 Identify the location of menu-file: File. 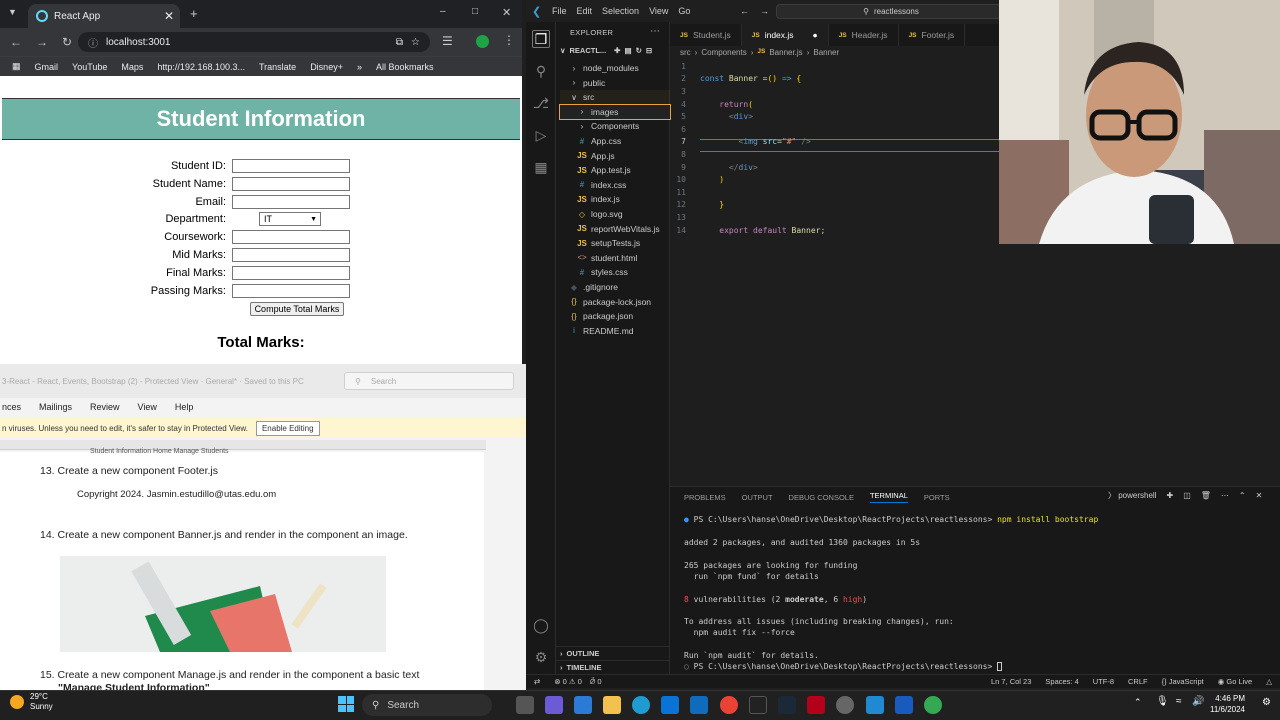
(559, 11).